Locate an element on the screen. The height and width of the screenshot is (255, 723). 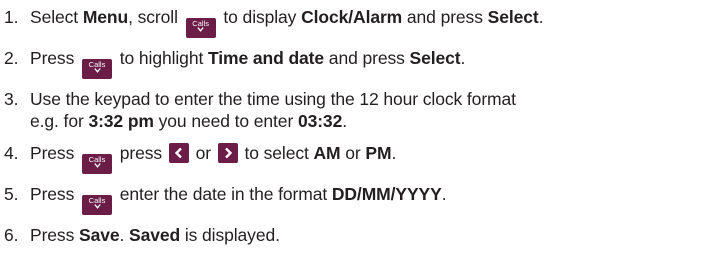
step-number: 6. is located at coordinates (11, 235).